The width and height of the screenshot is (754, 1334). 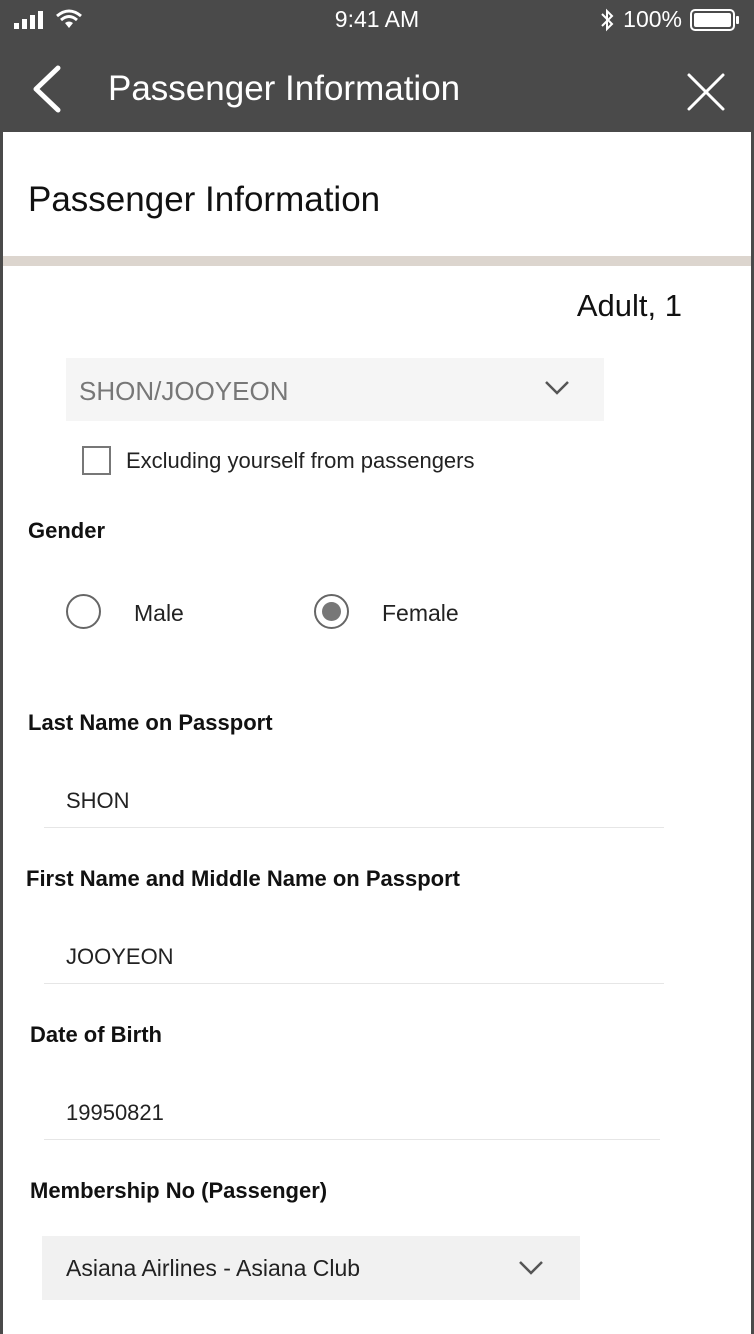 What do you see at coordinates (98, 800) in the screenshot?
I see `last-name-value: SHON` at bounding box center [98, 800].